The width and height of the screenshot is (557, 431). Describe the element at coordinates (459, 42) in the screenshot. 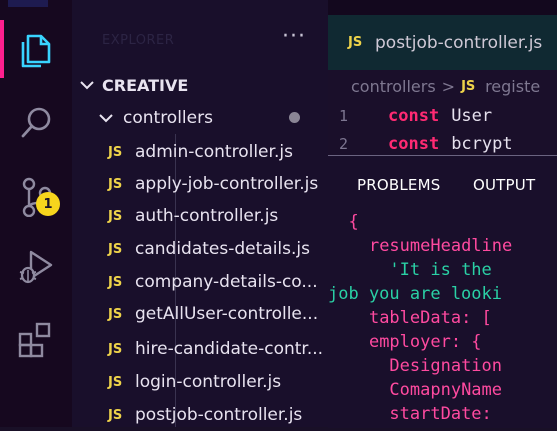

I see `tab-label: postjob-controller.js` at that location.